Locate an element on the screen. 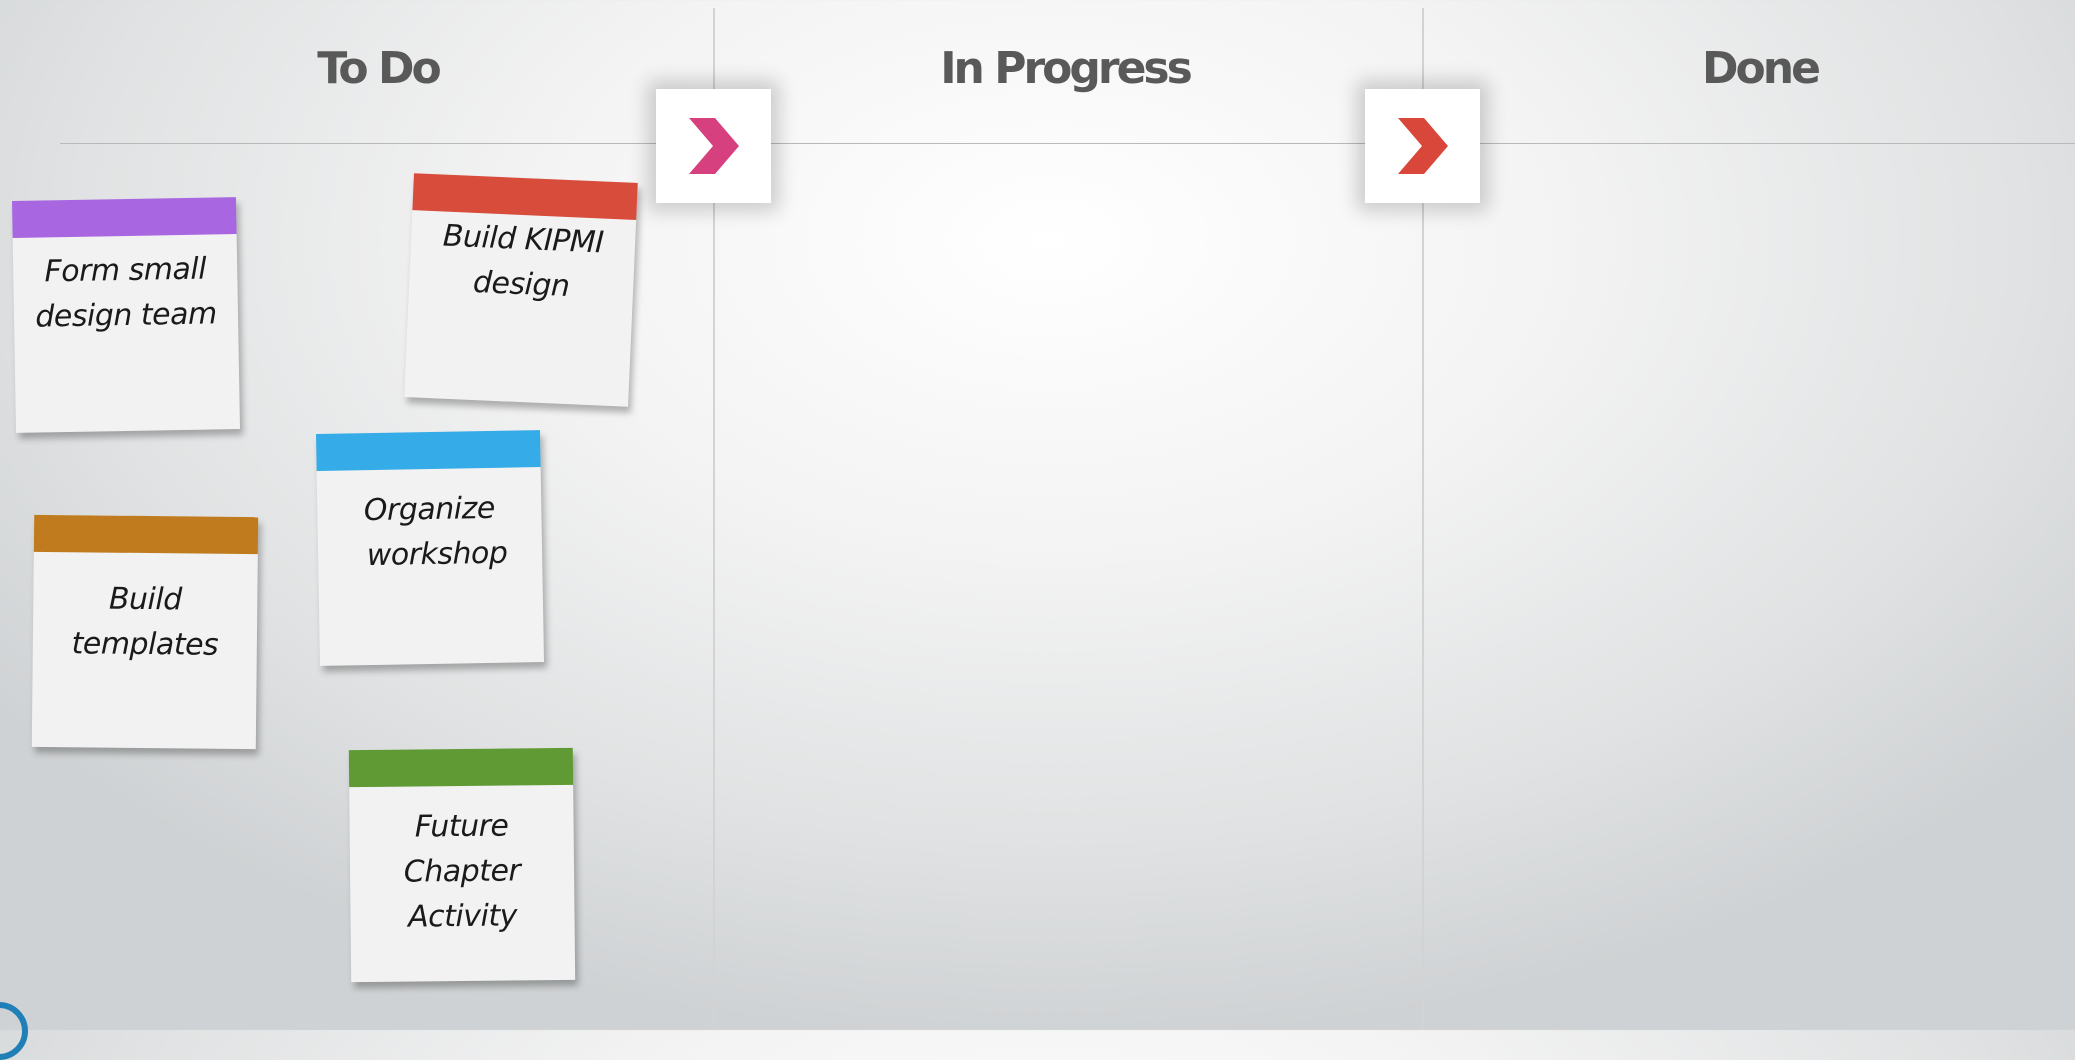 The width and height of the screenshot is (2075, 1060). card-text: Form small design team is located at coordinates (126, 287).